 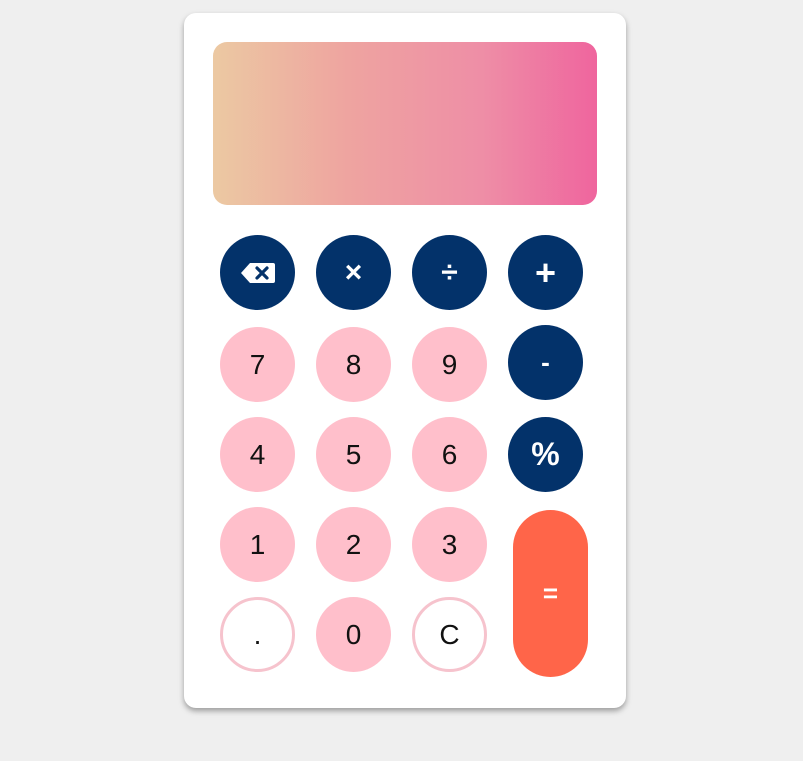 What do you see at coordinates (545, 454) in the screenshot?
I see `percent-button: %` at bounding box center [545, 454].